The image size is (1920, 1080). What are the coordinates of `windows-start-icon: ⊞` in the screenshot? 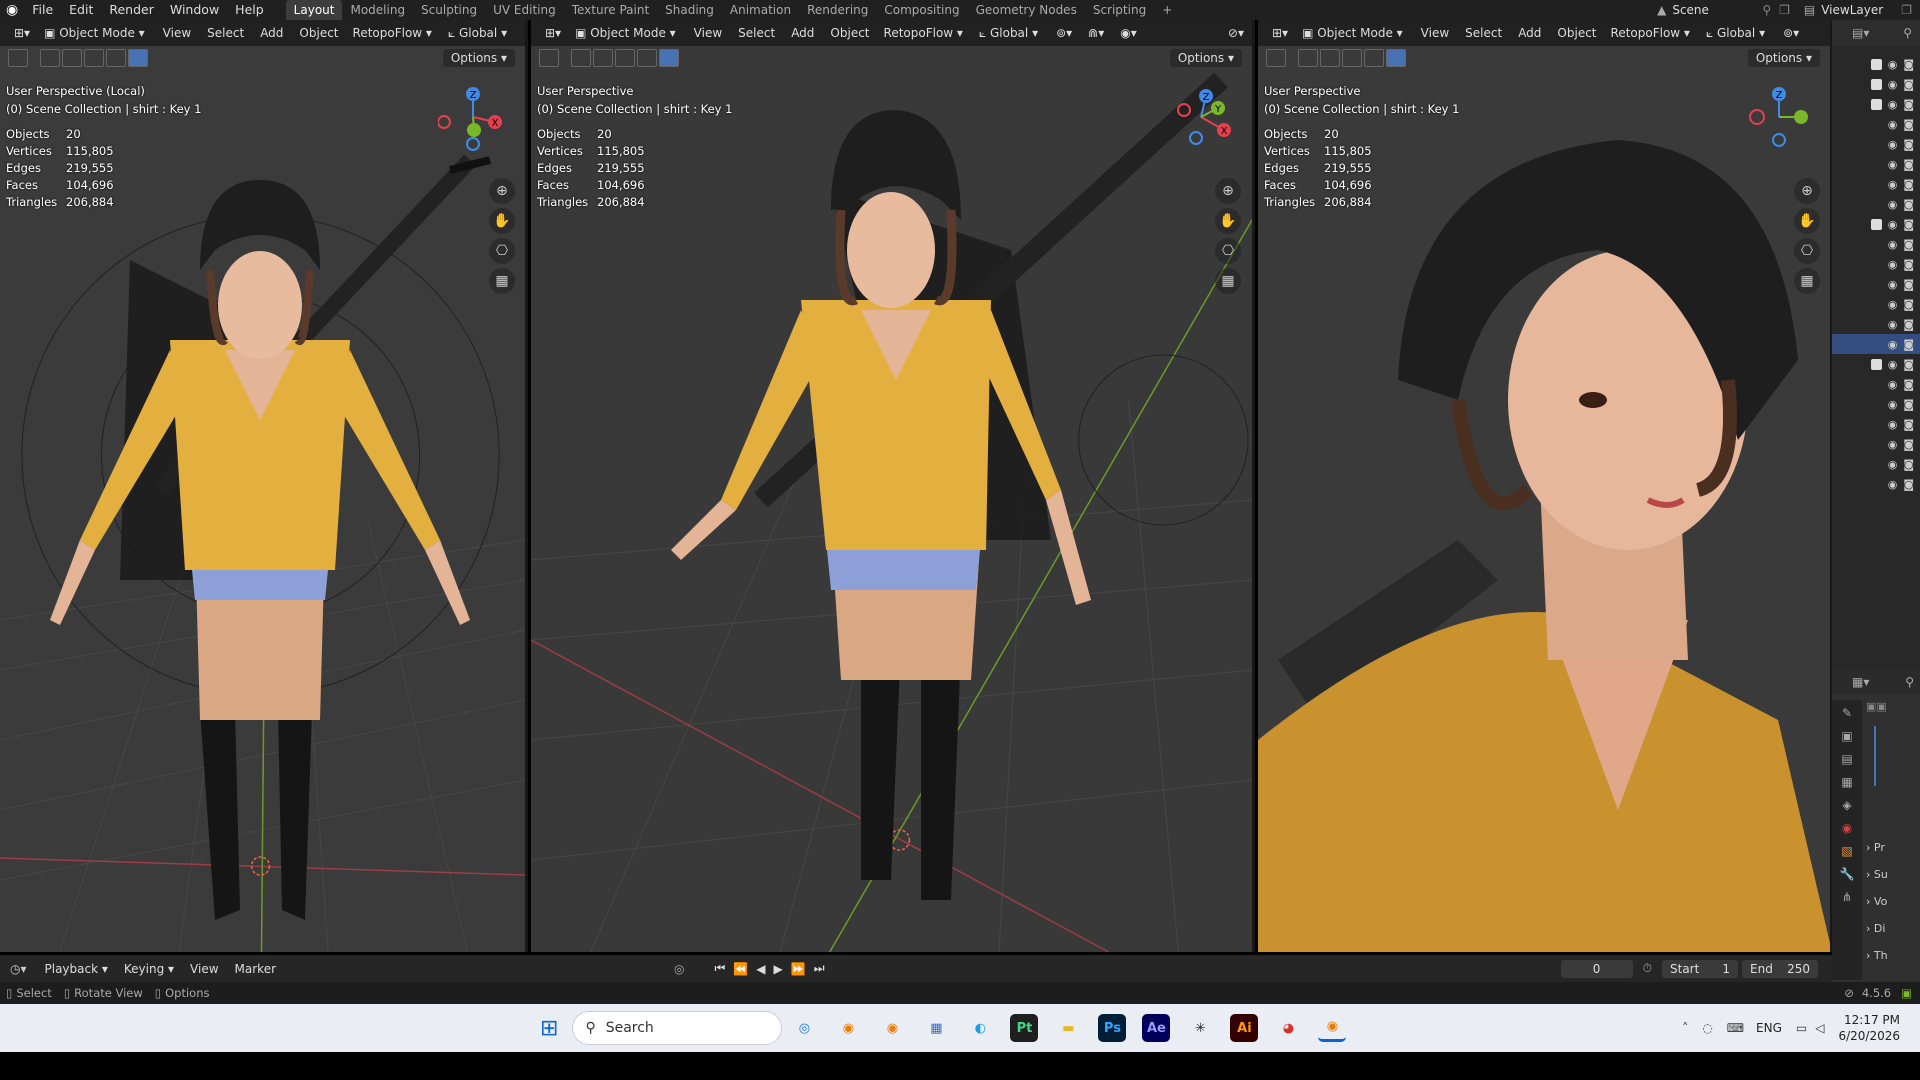 It's located at (549, 1028).